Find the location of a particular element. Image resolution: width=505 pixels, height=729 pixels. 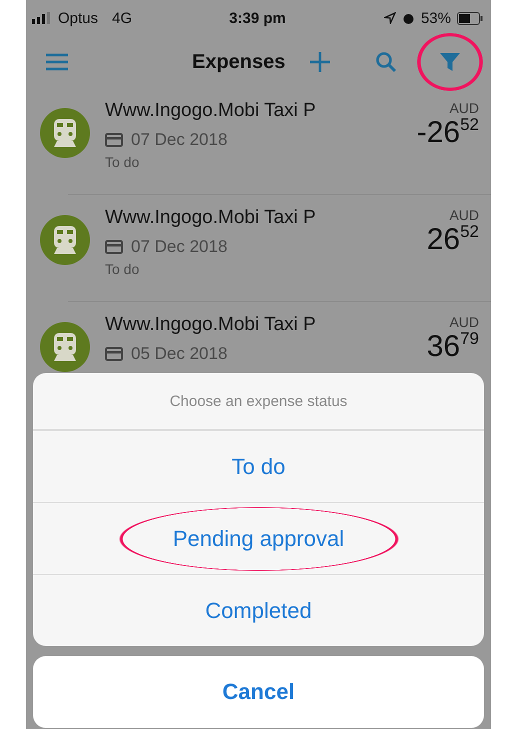

menu-icon is located at coordinates (57, 62).